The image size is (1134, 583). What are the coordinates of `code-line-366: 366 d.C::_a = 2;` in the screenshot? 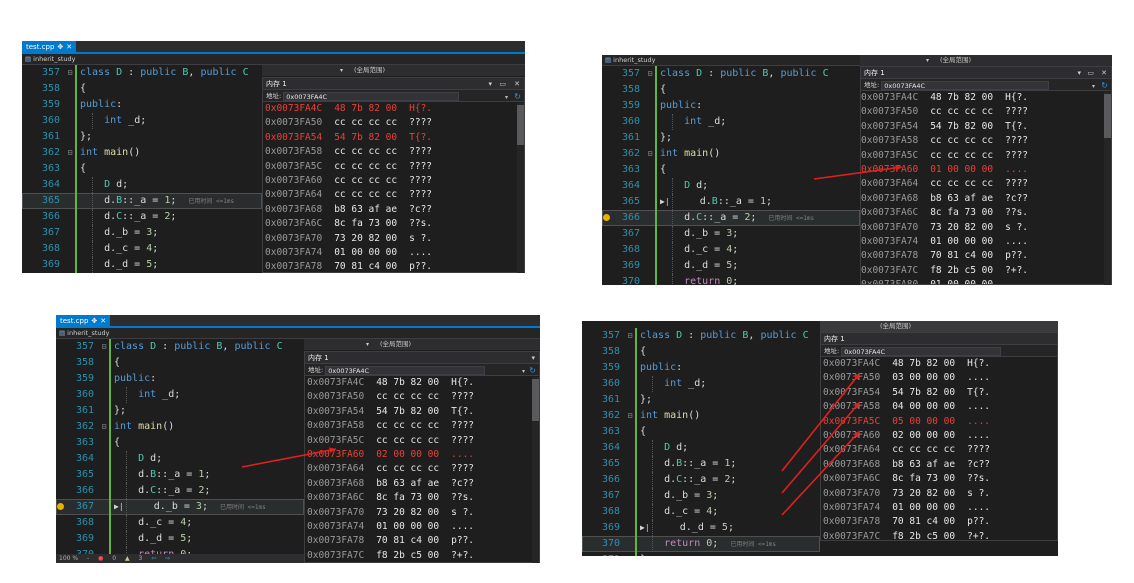 It's located at (701, 480).